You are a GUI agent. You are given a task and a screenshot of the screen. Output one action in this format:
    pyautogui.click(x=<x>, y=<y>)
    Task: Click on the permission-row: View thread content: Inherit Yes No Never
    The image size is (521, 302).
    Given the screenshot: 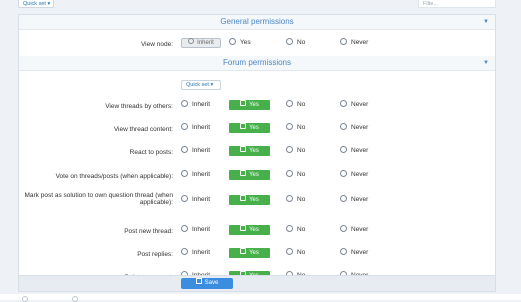 What is the action you would take?
    pyautogui.click(x=257, y=128)
    